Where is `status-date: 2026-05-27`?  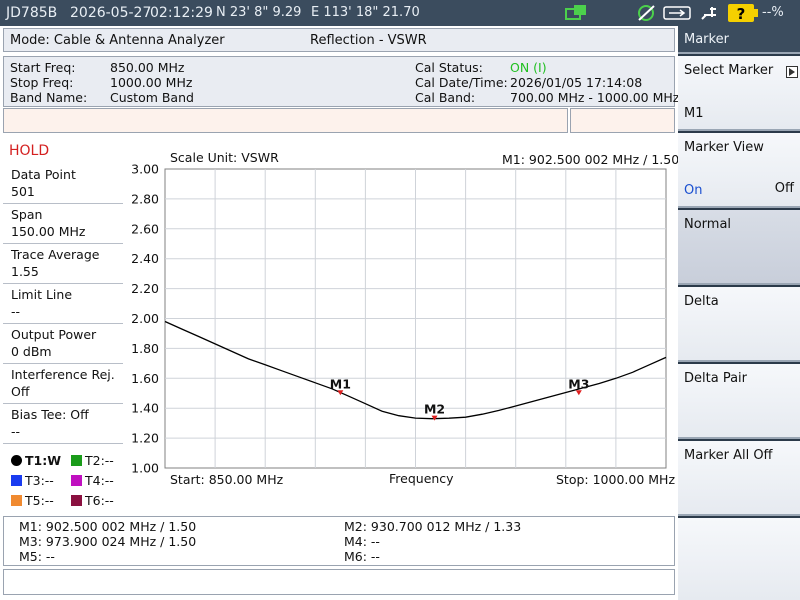
status-date: 2026-05-27 is located at coordinates (111, 13).